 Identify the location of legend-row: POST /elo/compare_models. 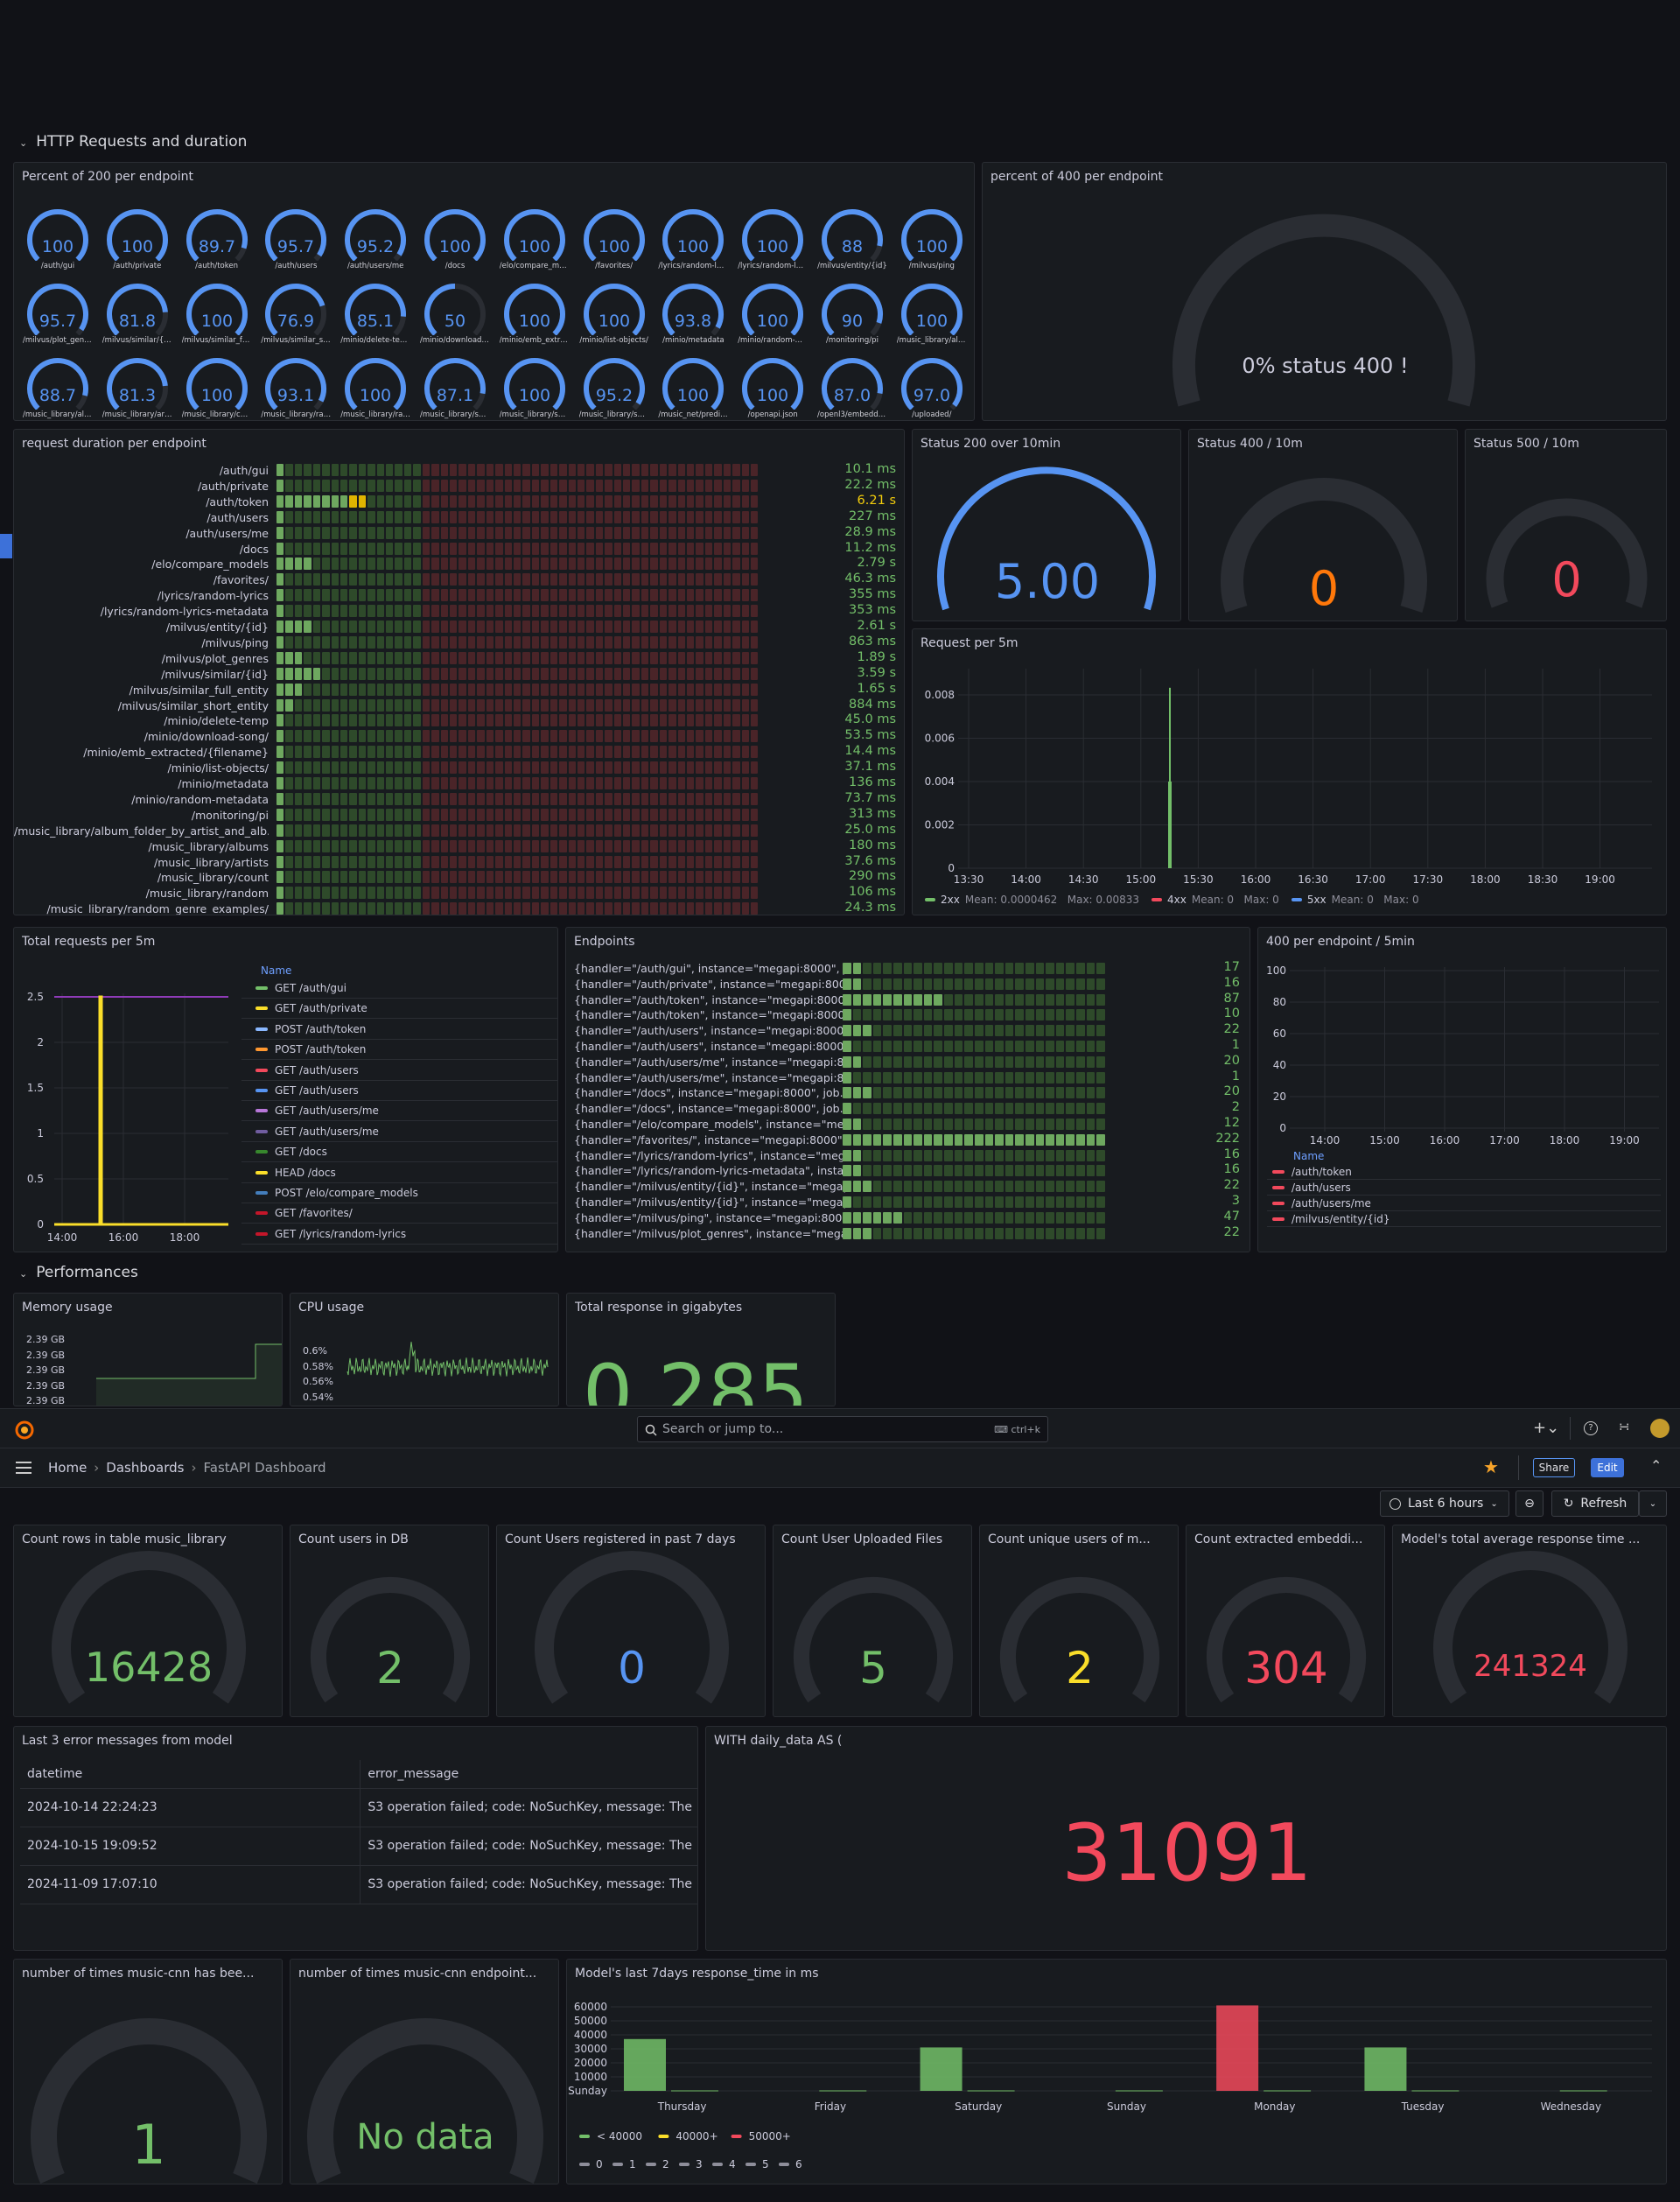
(399, 1193).